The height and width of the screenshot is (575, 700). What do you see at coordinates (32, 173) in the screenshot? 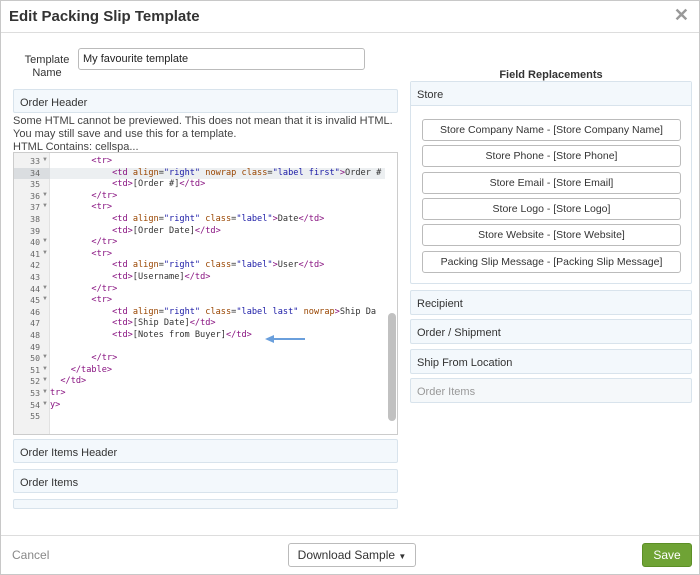
I see `line-number: 34` at bounding box center [32, 173].